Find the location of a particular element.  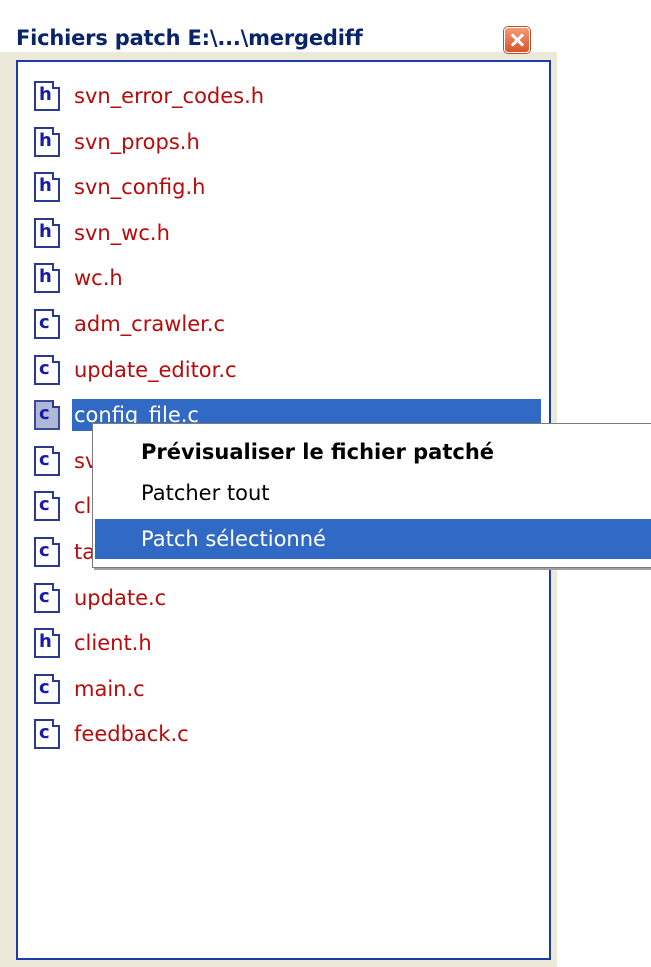

file-name: client.h is located at coordinates (113, 643).